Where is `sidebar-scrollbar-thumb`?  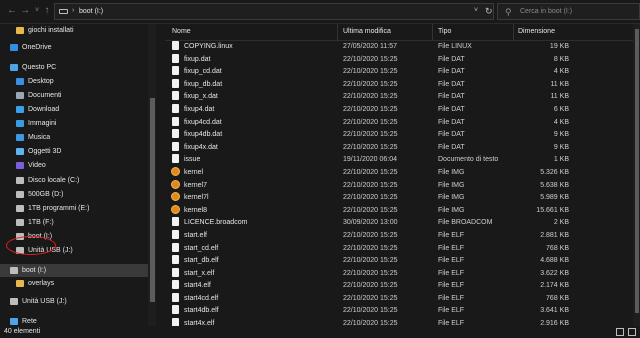 sidebar-scrollbar-thumb is located at coordinates (152, 200).